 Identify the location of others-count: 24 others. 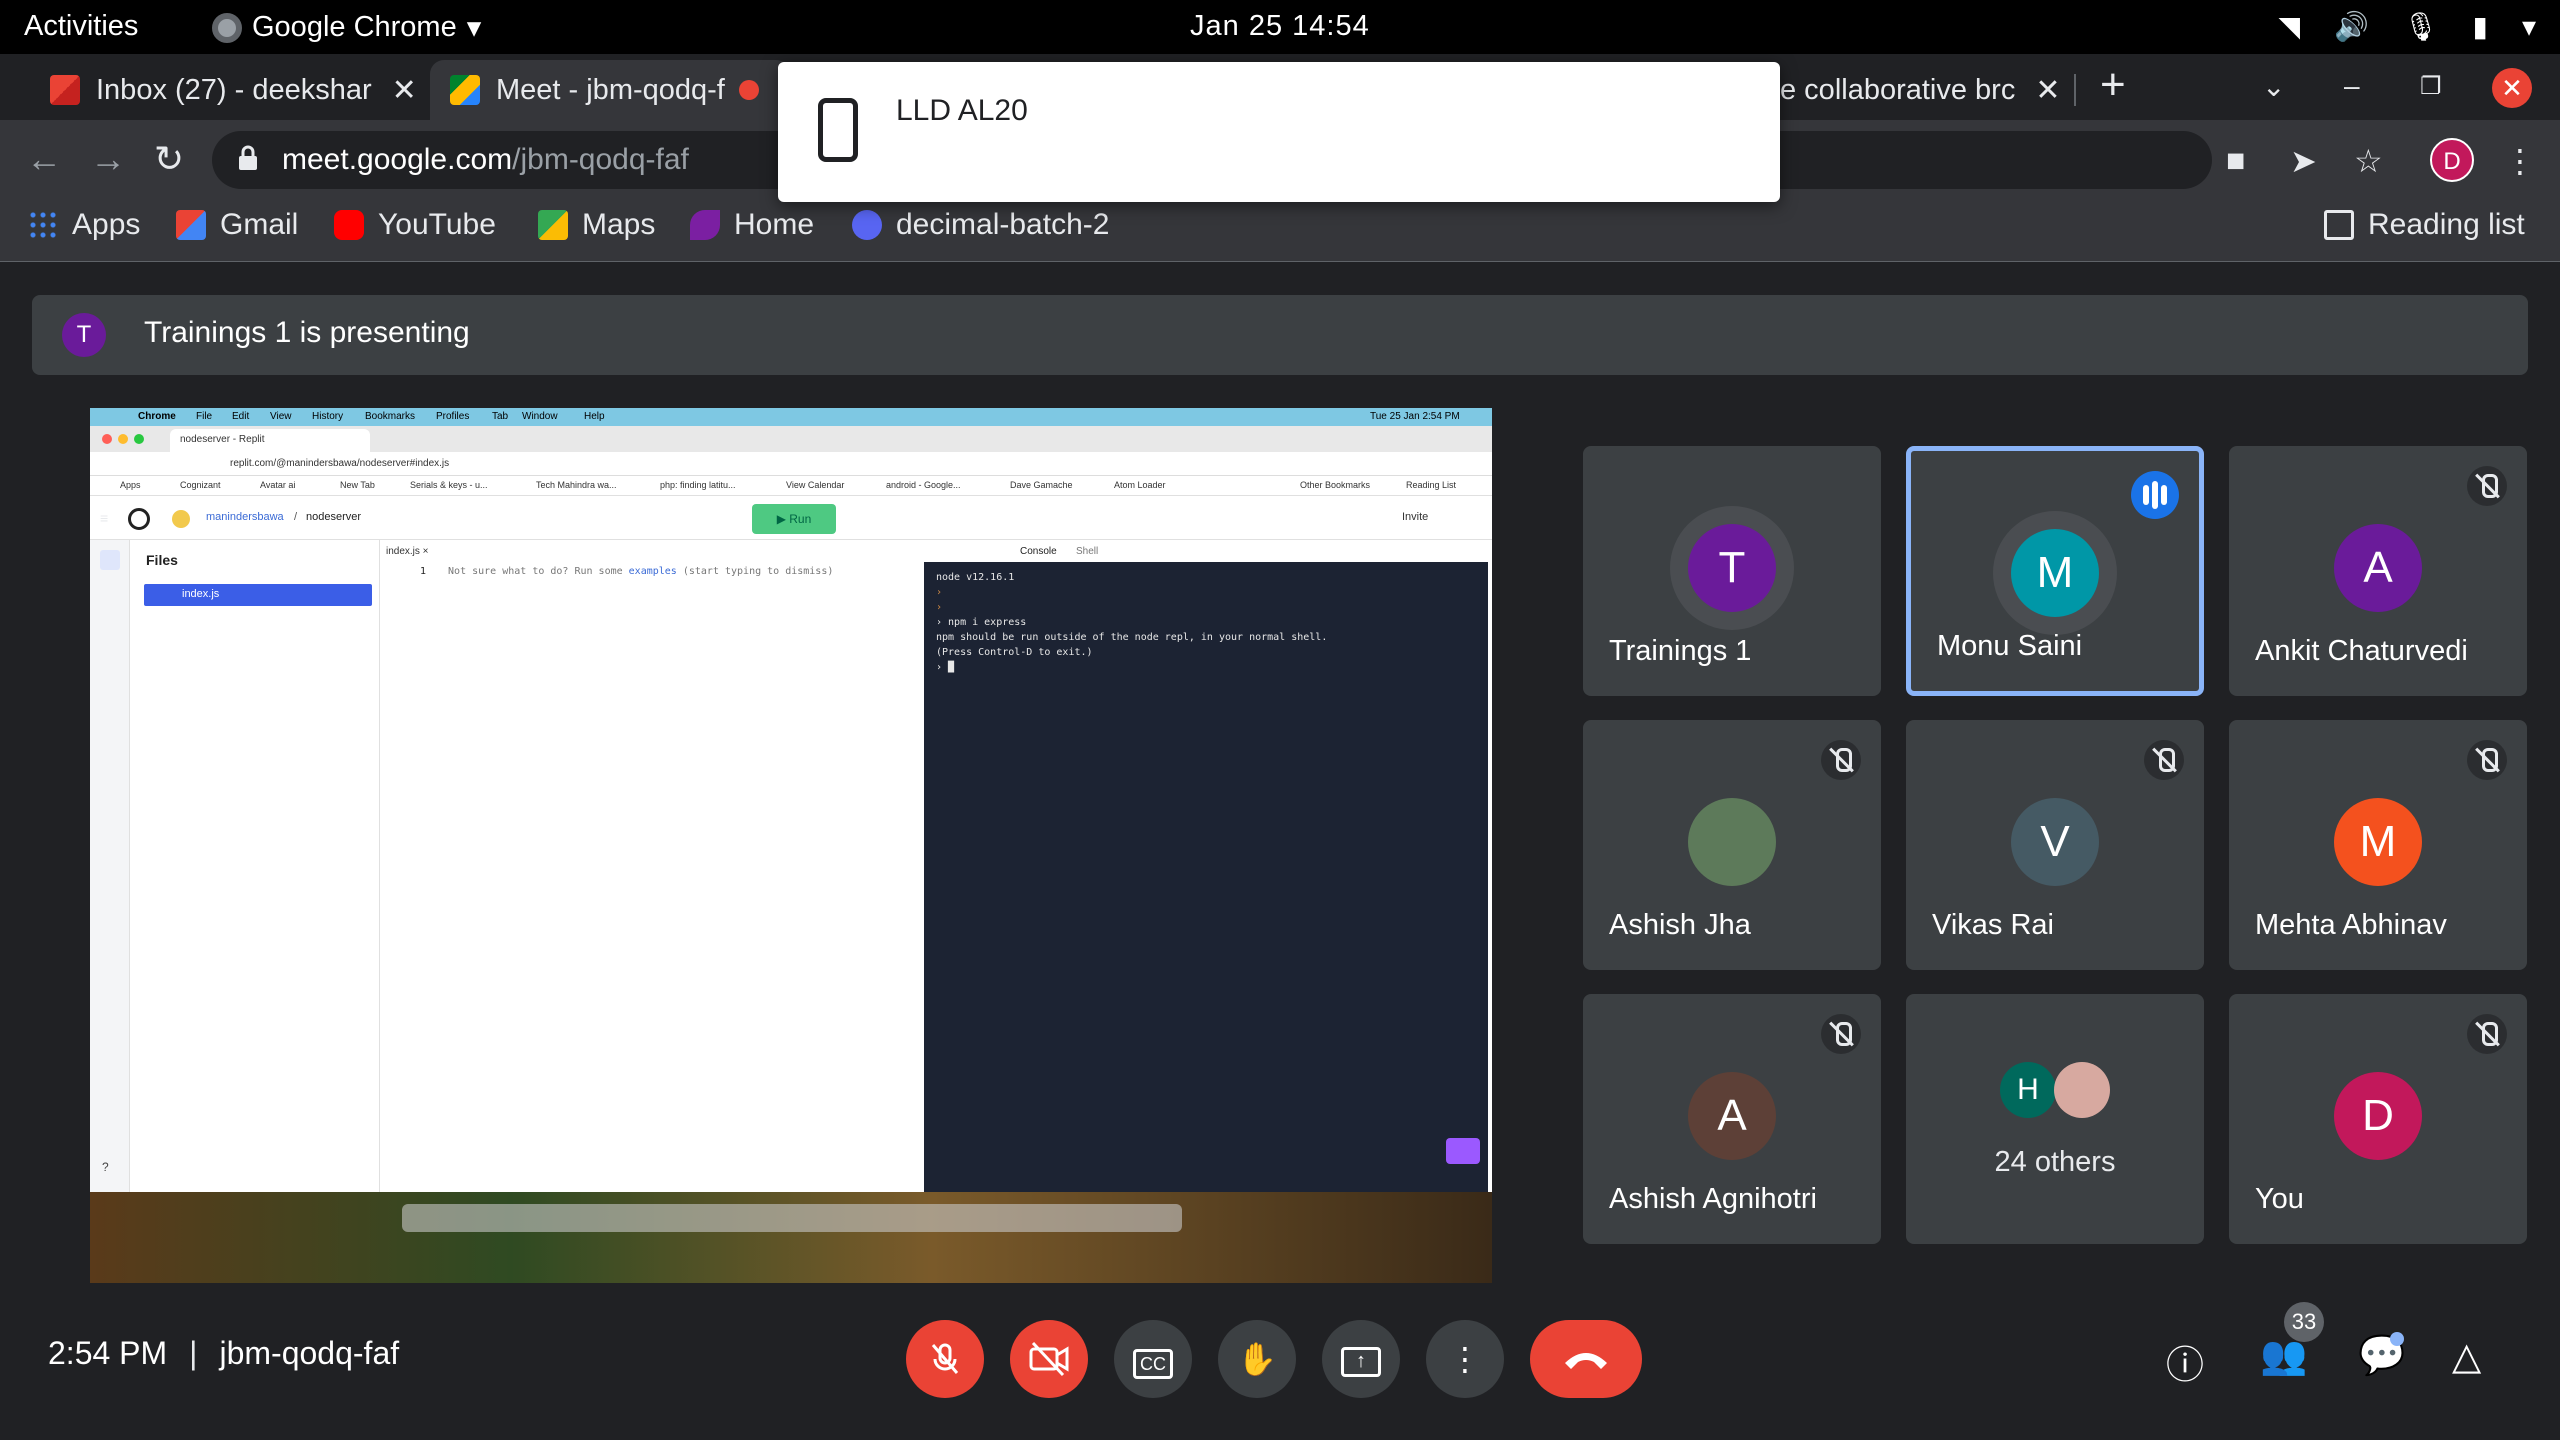
(2055, 1162).